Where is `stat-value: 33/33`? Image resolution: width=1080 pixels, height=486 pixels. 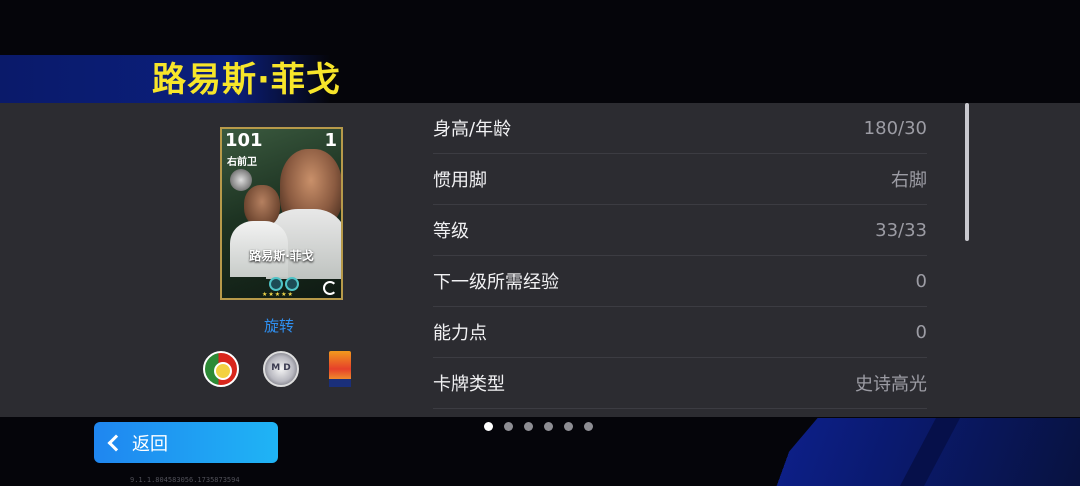 stat-value: 33/33 is located at coordinates (901, 230).